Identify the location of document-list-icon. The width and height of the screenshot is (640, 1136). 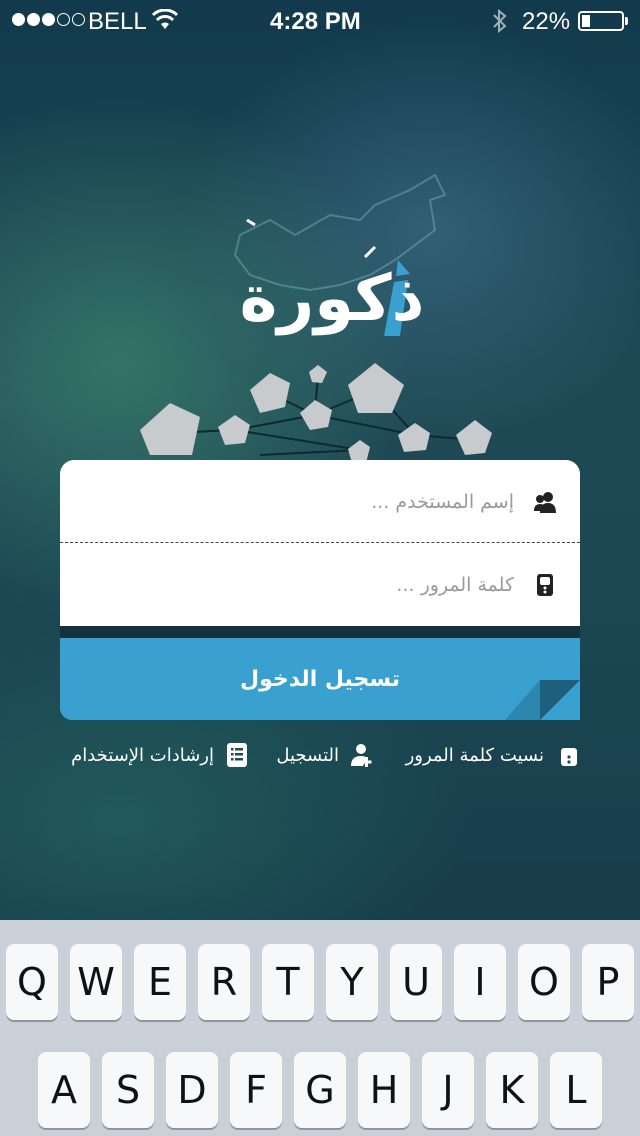
(237, 755).